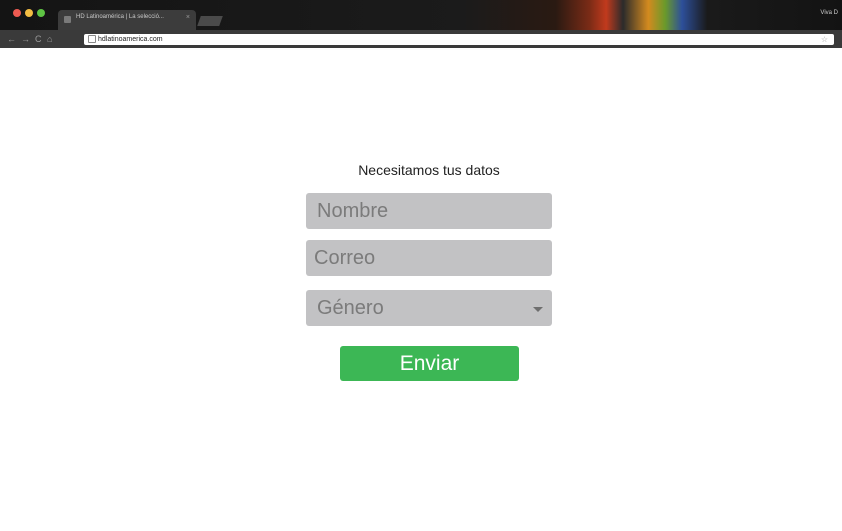 This screenshot has width=842, height=531. I want to click on page-favicon-icon, so click(67, 19).